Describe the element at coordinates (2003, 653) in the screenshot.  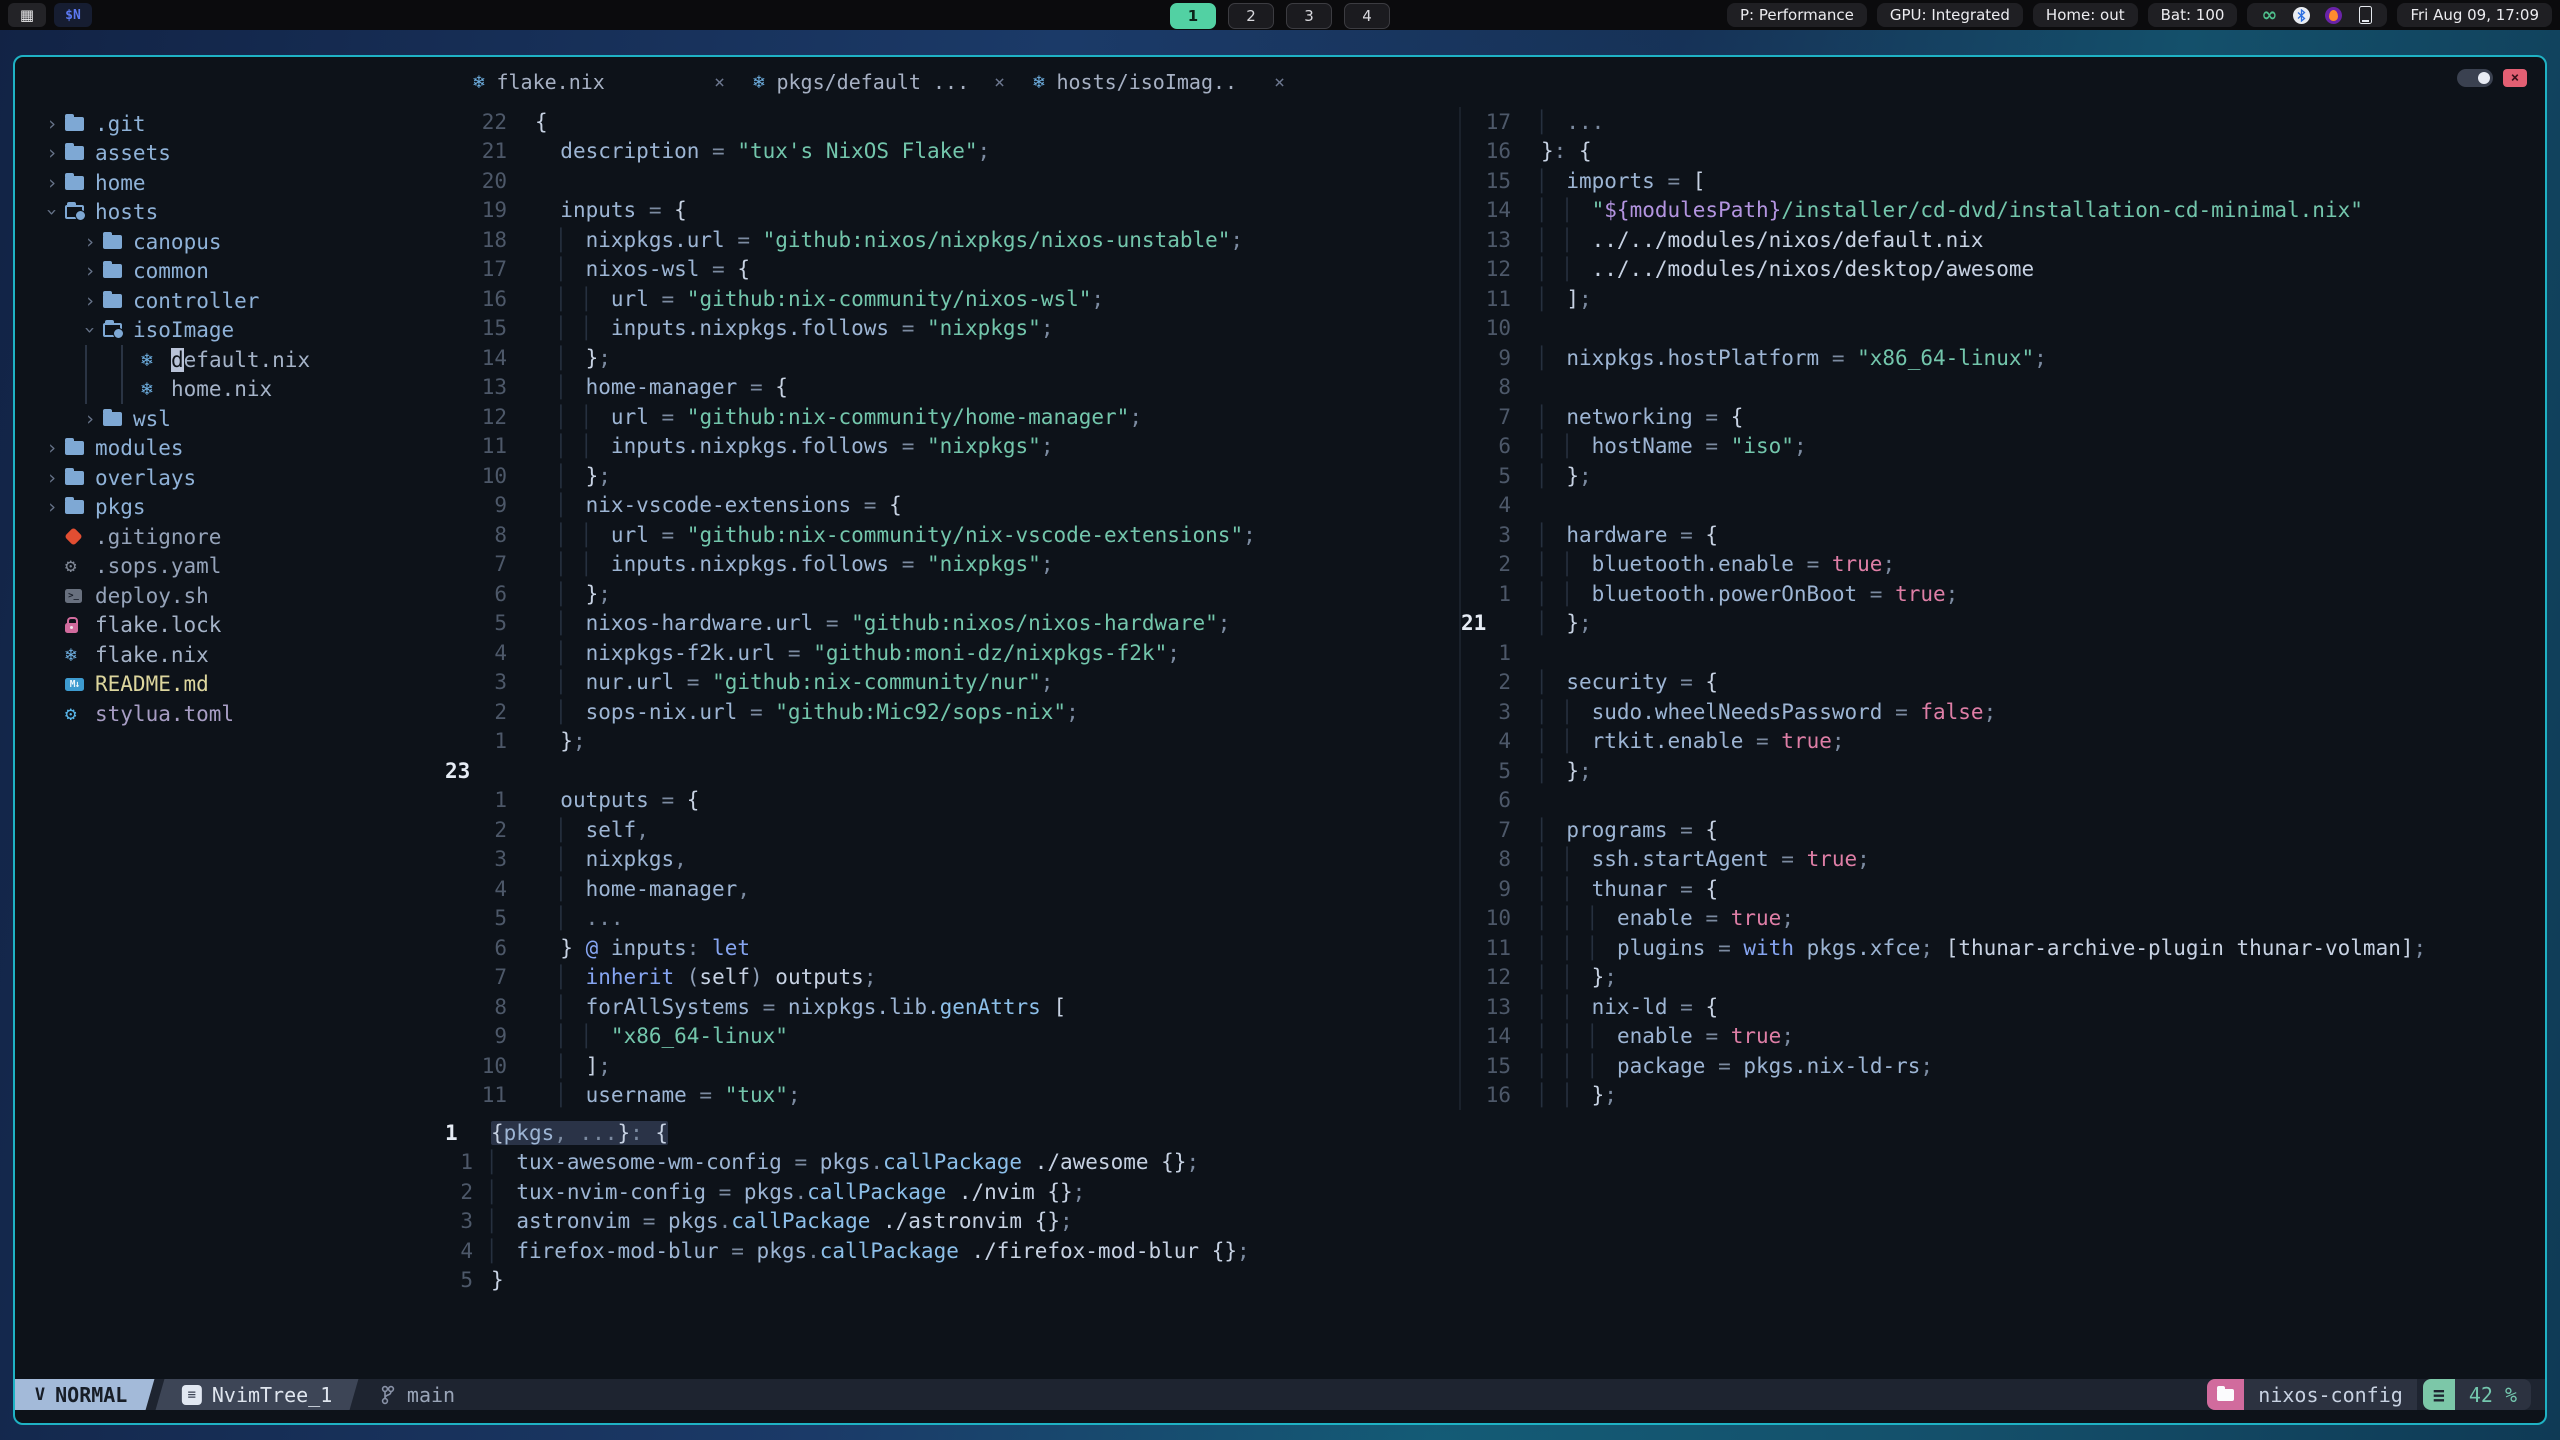
I see `code-line: 1` at that location.